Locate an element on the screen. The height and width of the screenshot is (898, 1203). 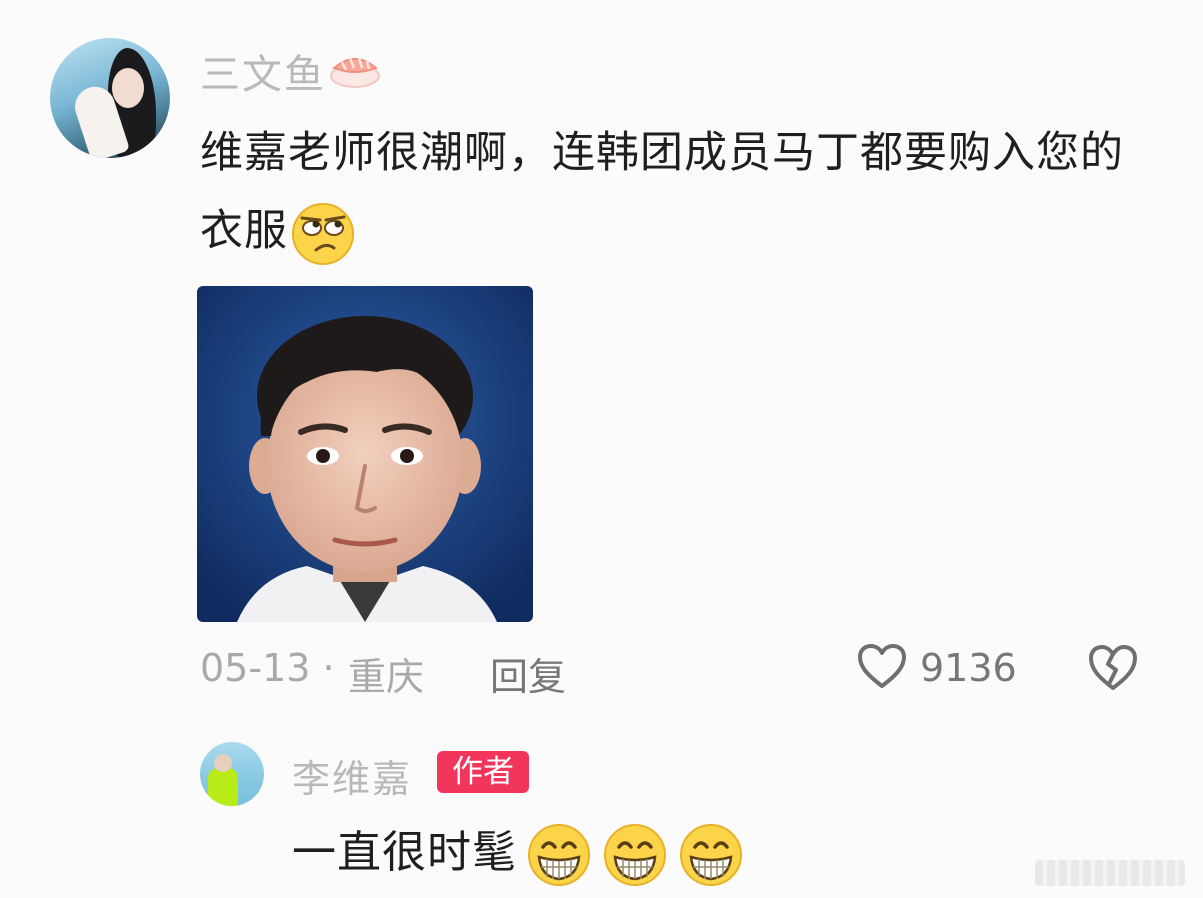
reply-body: 一直很时髦 is located at coordinates (518, 853).